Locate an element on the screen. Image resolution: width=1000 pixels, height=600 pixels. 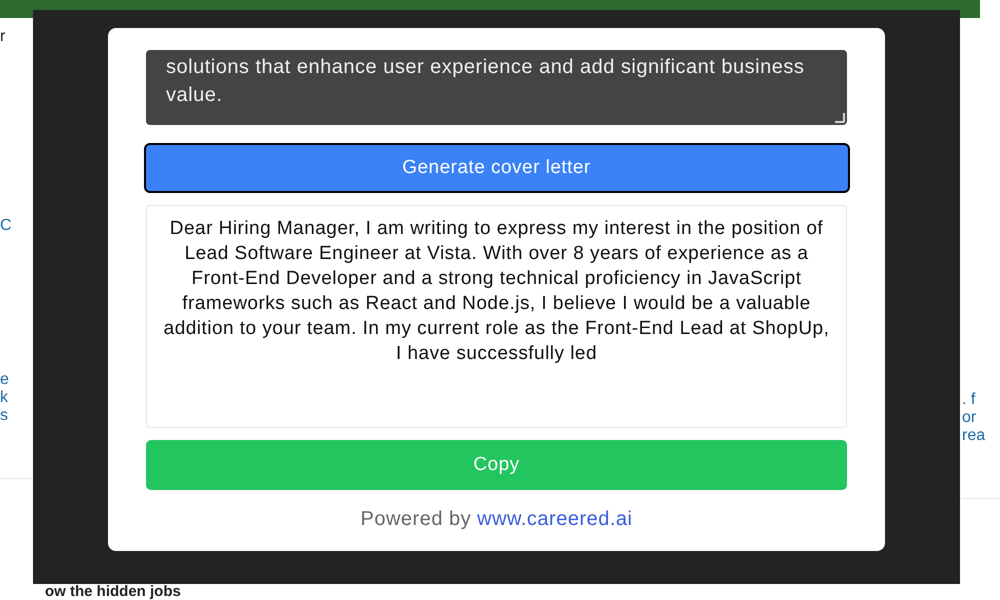
cut-off-text: e is located at coordinates (5, 380).